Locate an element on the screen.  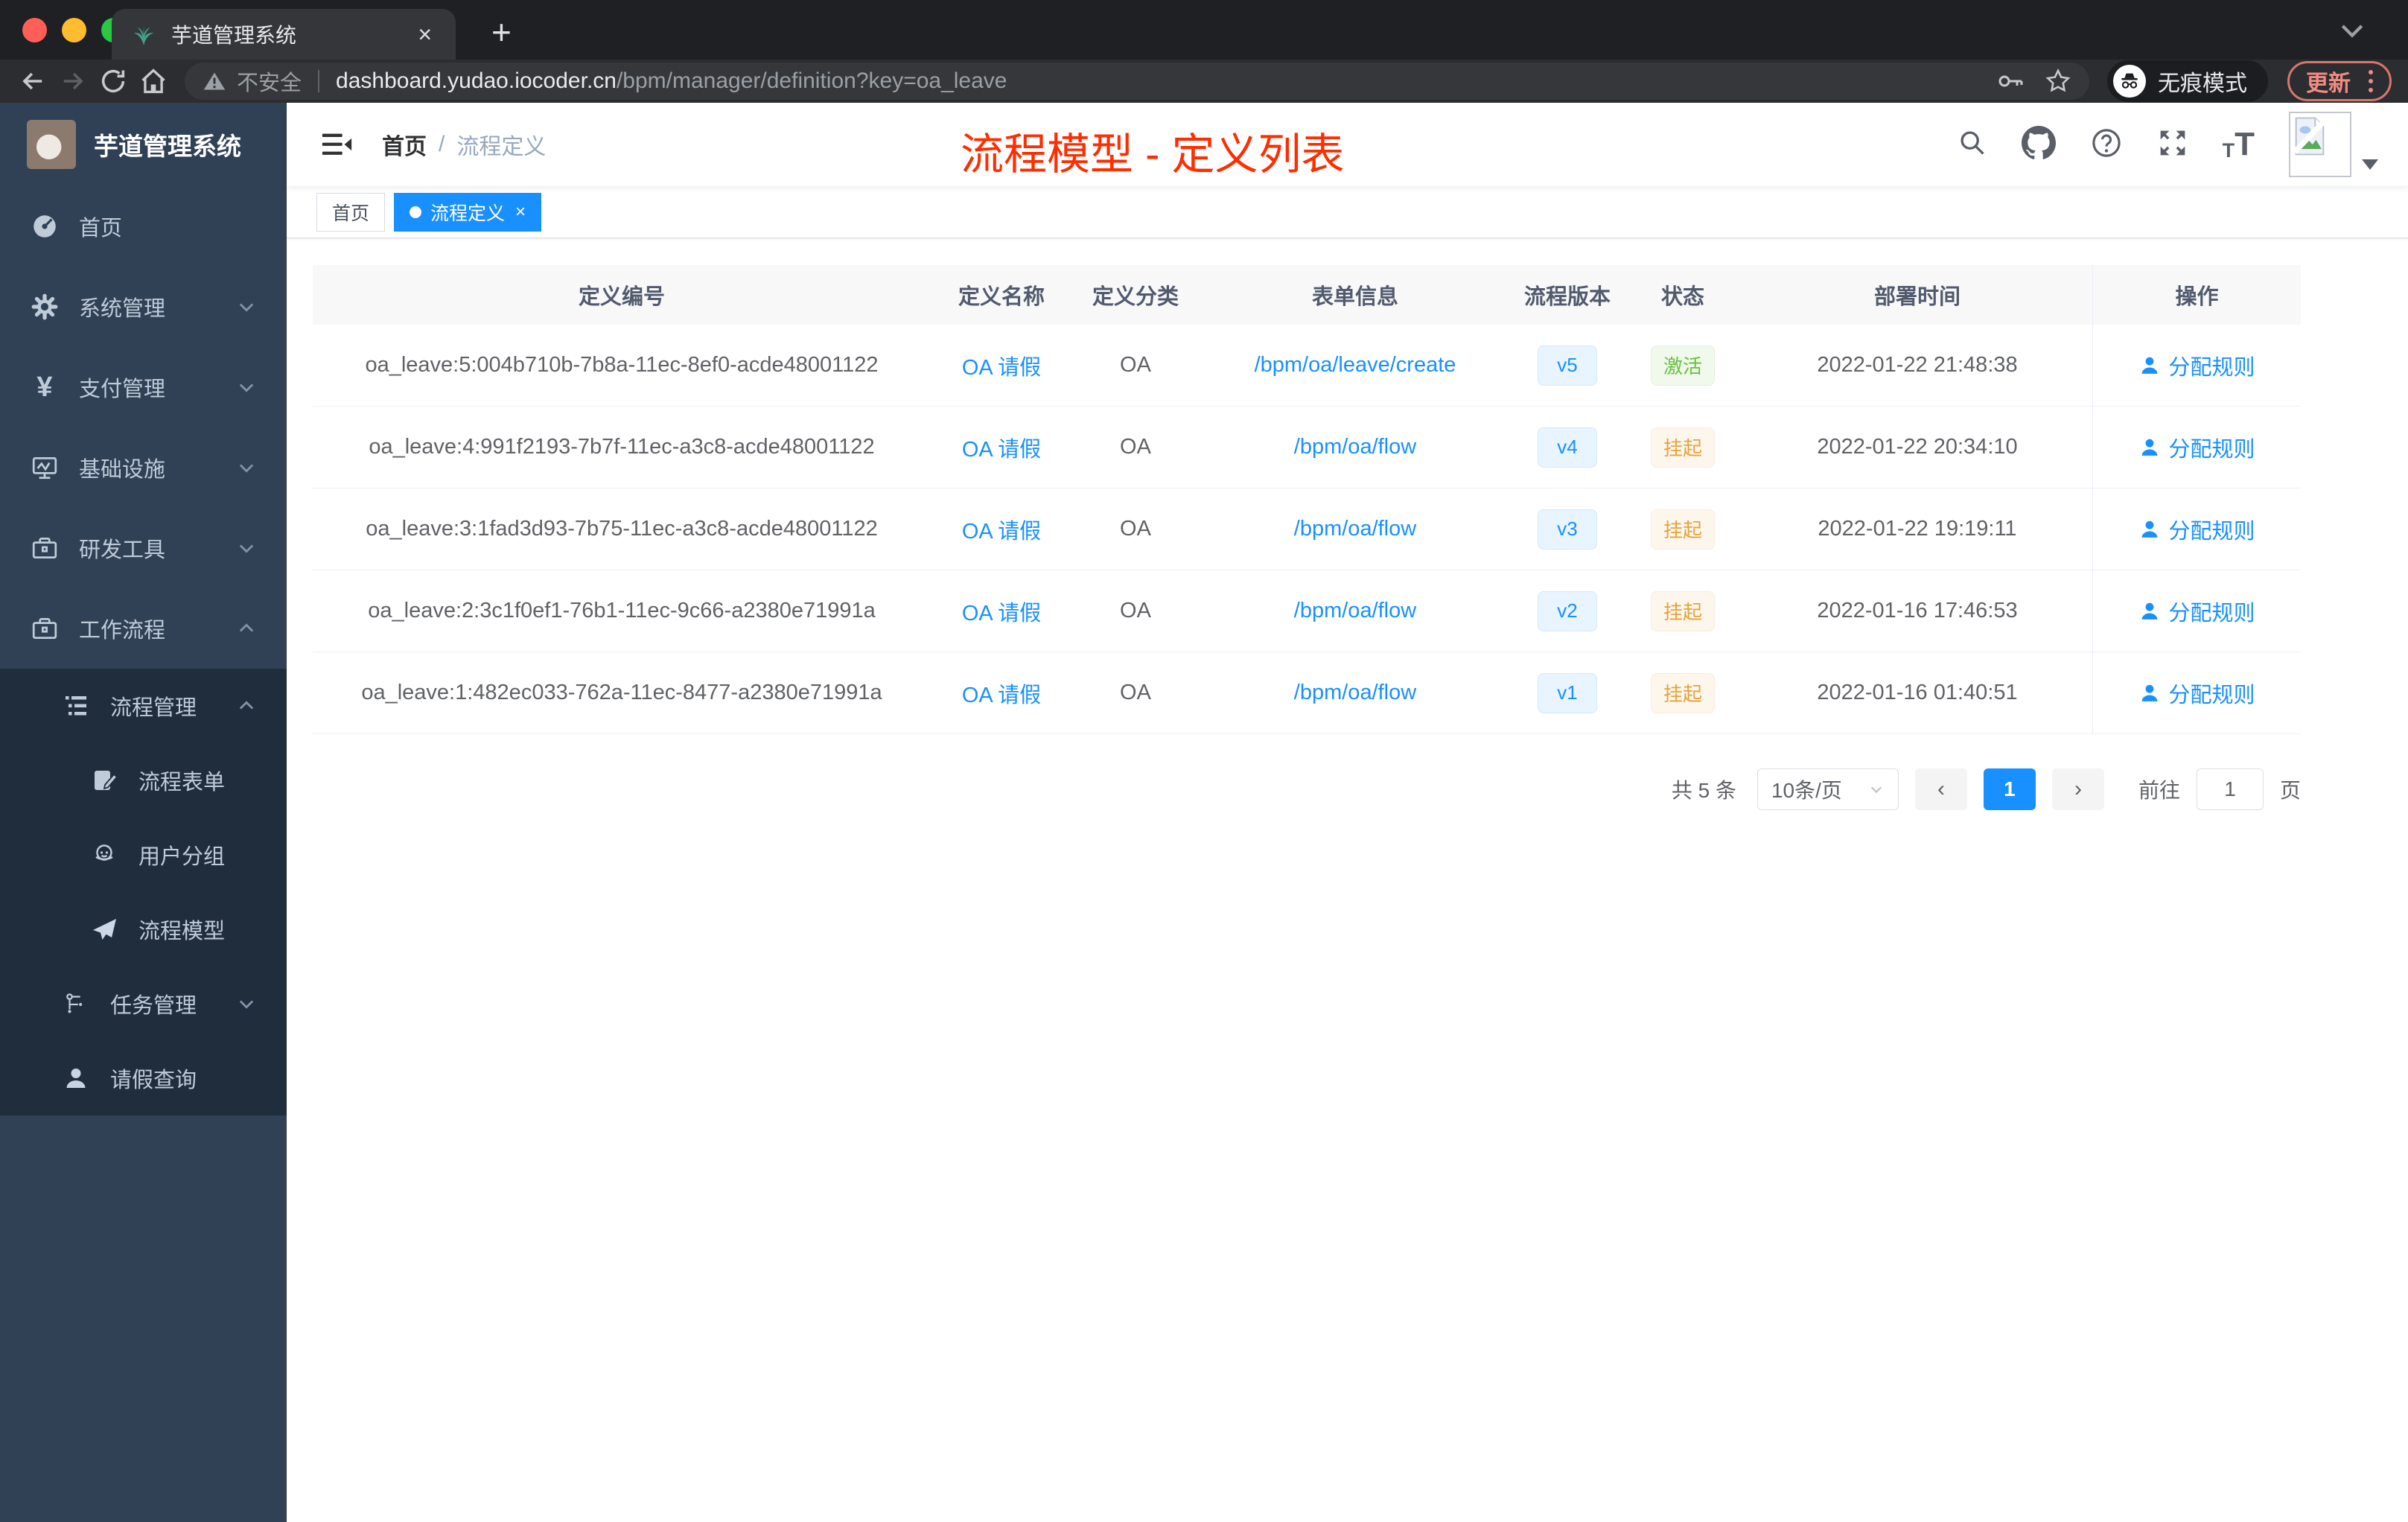
col-header-form: 表单信息 is located at coordinates (1354, 297).